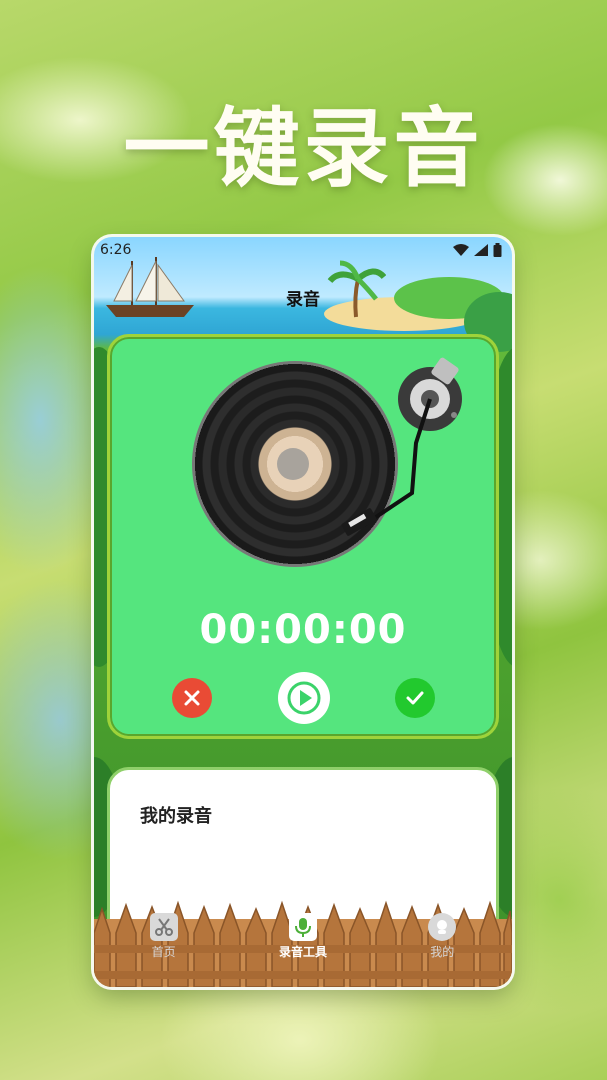  I want to click on play-icon, so click(304, 698).